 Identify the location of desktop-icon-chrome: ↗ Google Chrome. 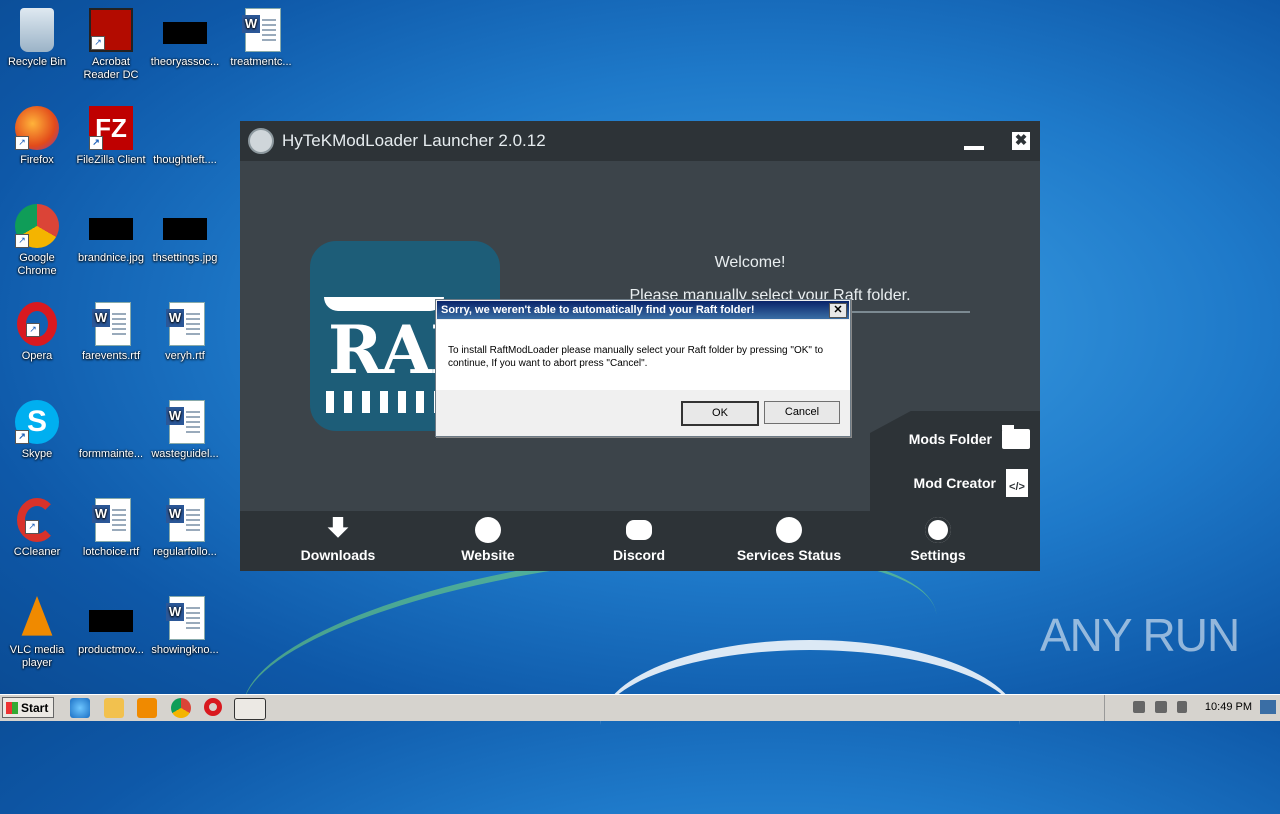
(37, 241).